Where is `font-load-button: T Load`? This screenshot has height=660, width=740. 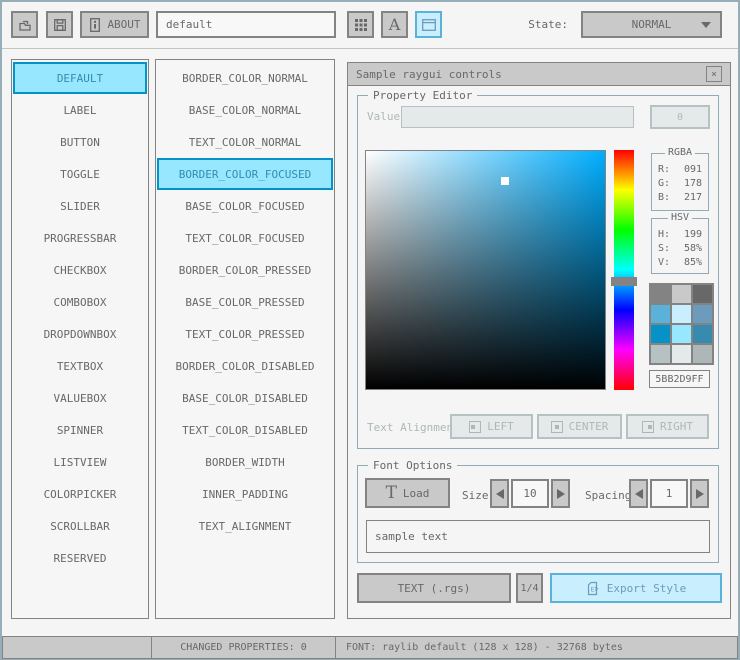 font-load-button: T Load is located at coordinates (407, 493).